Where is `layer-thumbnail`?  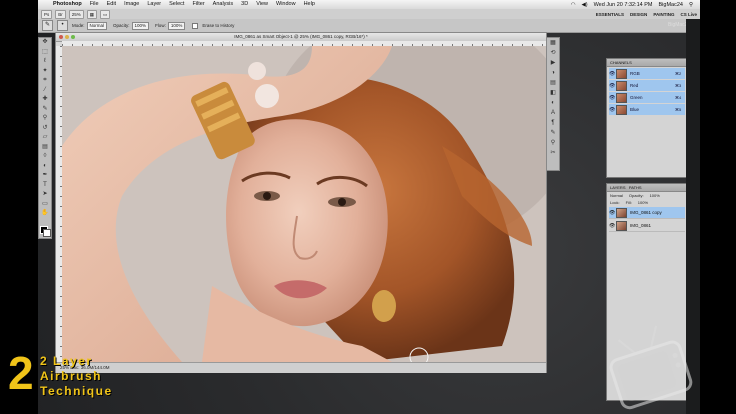 layer-thumbnail is located at coordinates (621, 225).